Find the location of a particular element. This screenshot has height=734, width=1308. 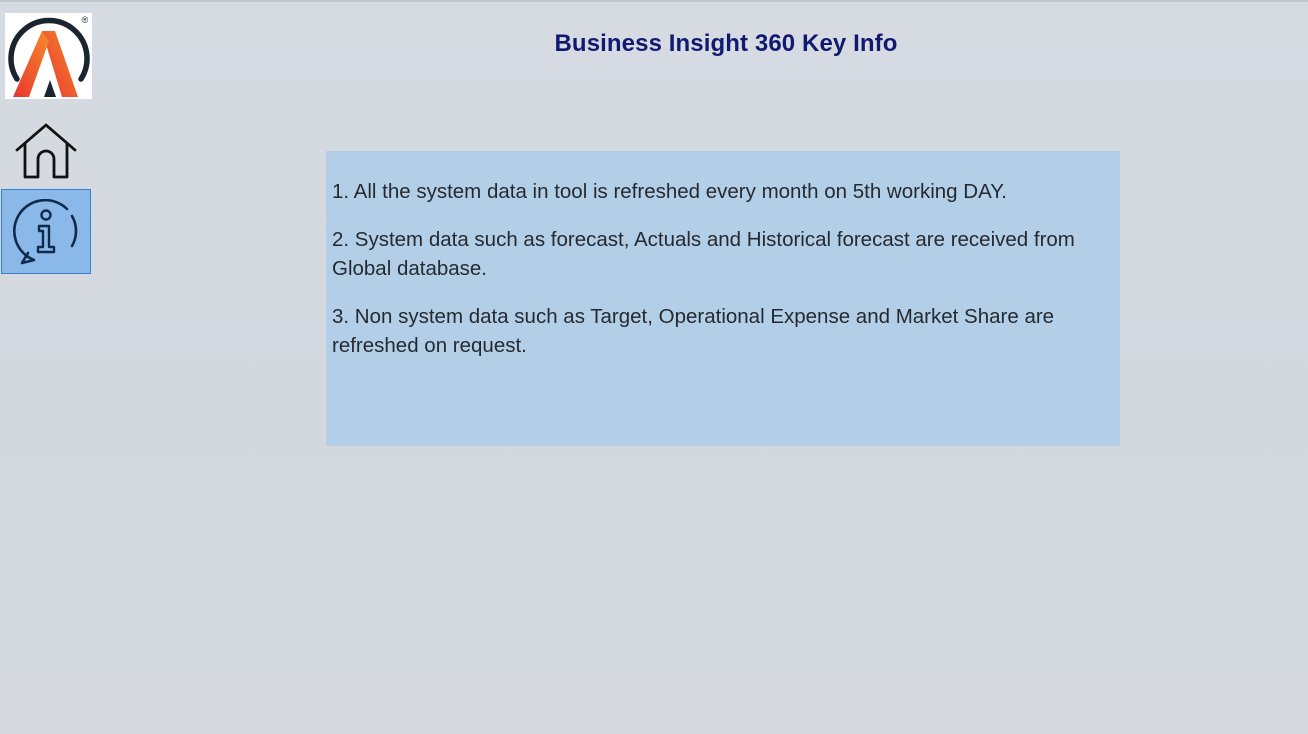

home-icon is located at coordinates (46, 151).